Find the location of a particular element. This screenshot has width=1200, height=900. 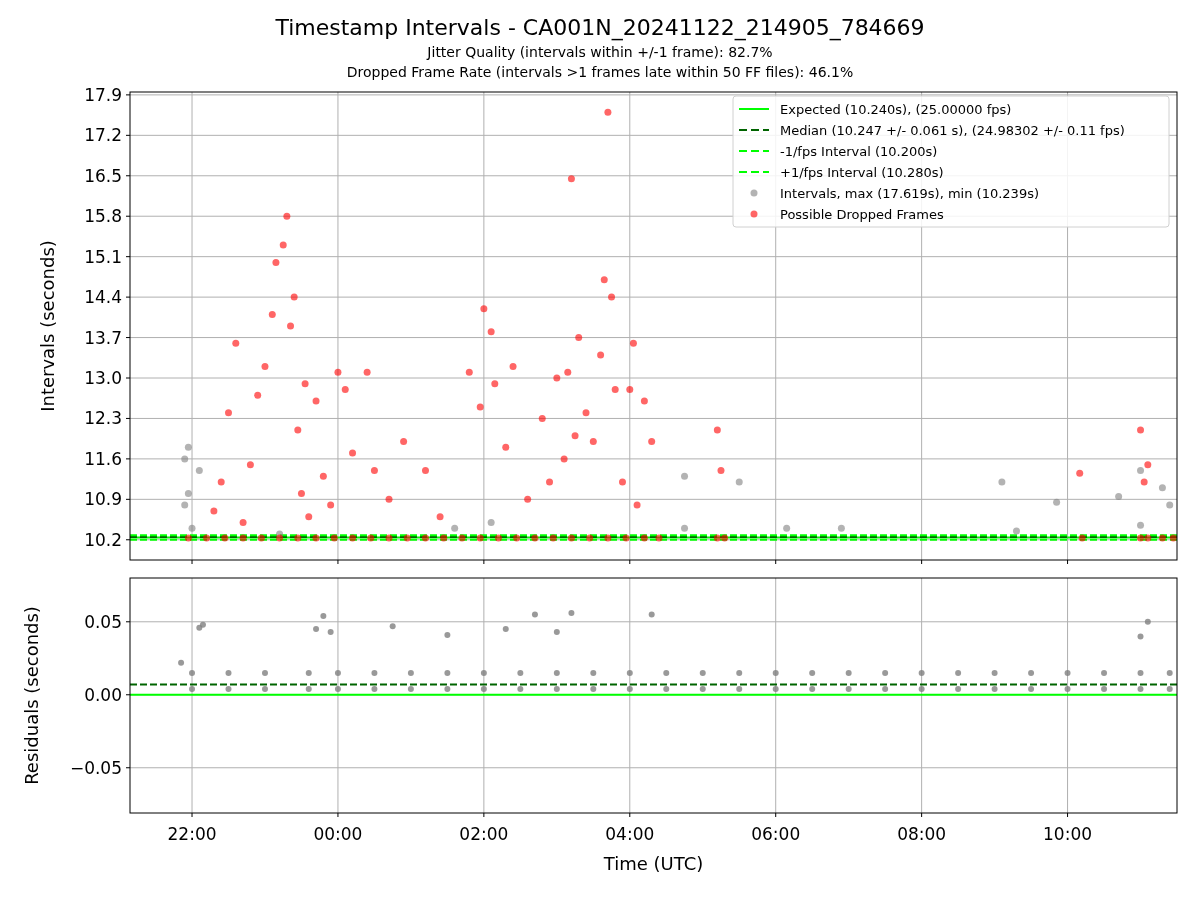

axis-label: Time (UTC) is located at coordinates (653, 863).